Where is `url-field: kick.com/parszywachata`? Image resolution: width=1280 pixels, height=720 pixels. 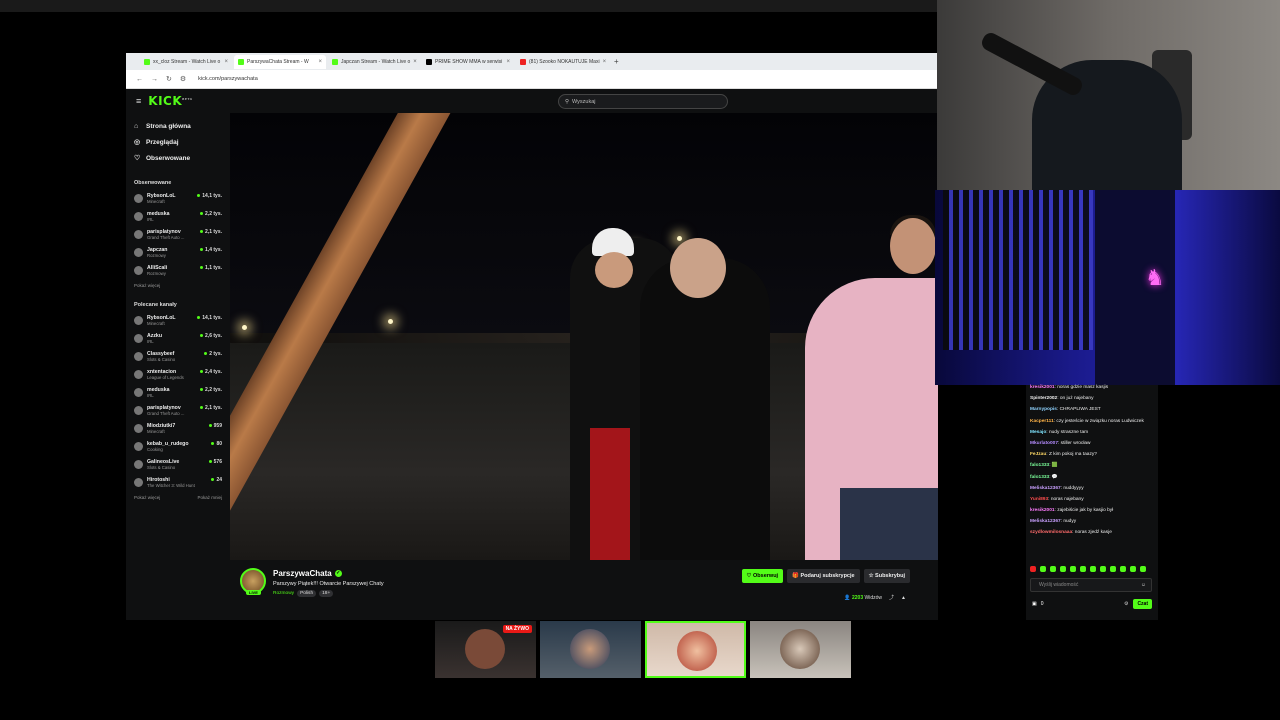
url-field: kick.com/parszywachata is located at coordinates (228, 79).